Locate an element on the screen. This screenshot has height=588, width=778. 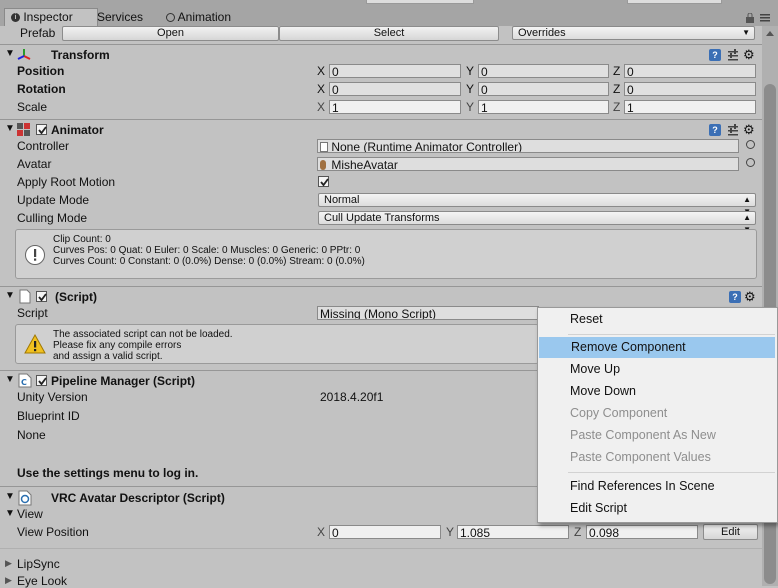
tab-inspector: i Inspector is located at coordinates (51, 17).